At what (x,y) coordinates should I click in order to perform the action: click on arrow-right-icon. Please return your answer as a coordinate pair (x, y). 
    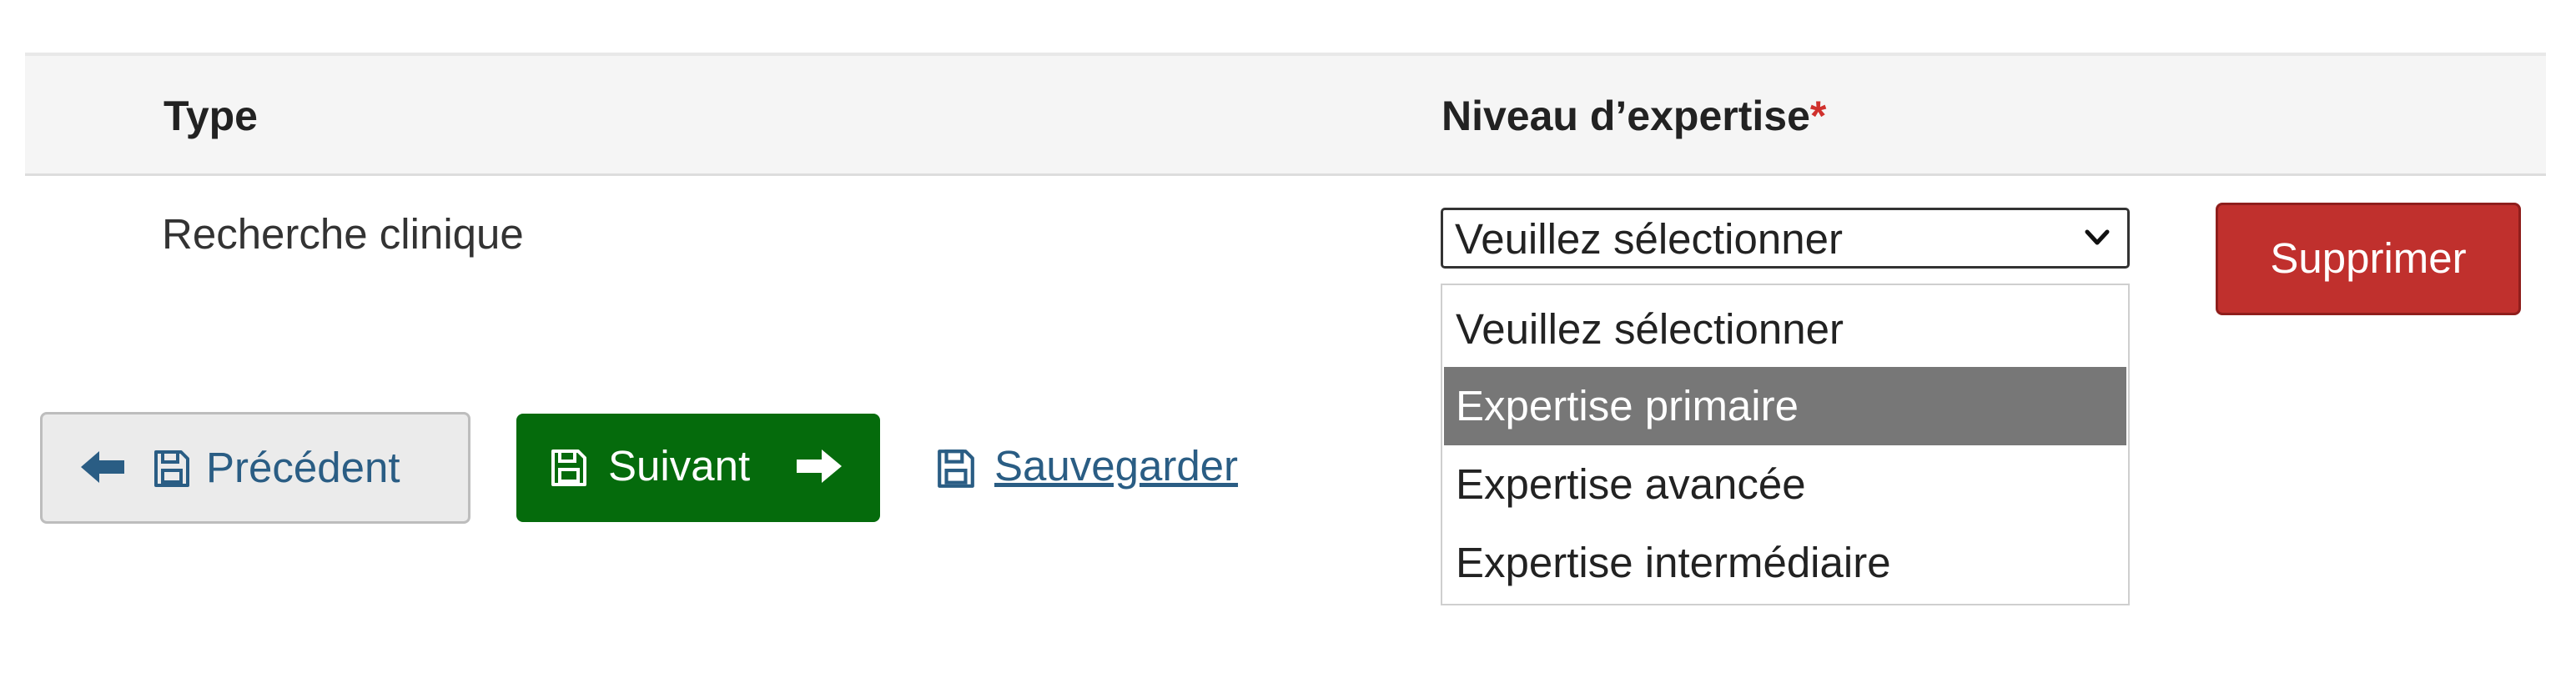
    Looking at the image, I should click on (819, 466).